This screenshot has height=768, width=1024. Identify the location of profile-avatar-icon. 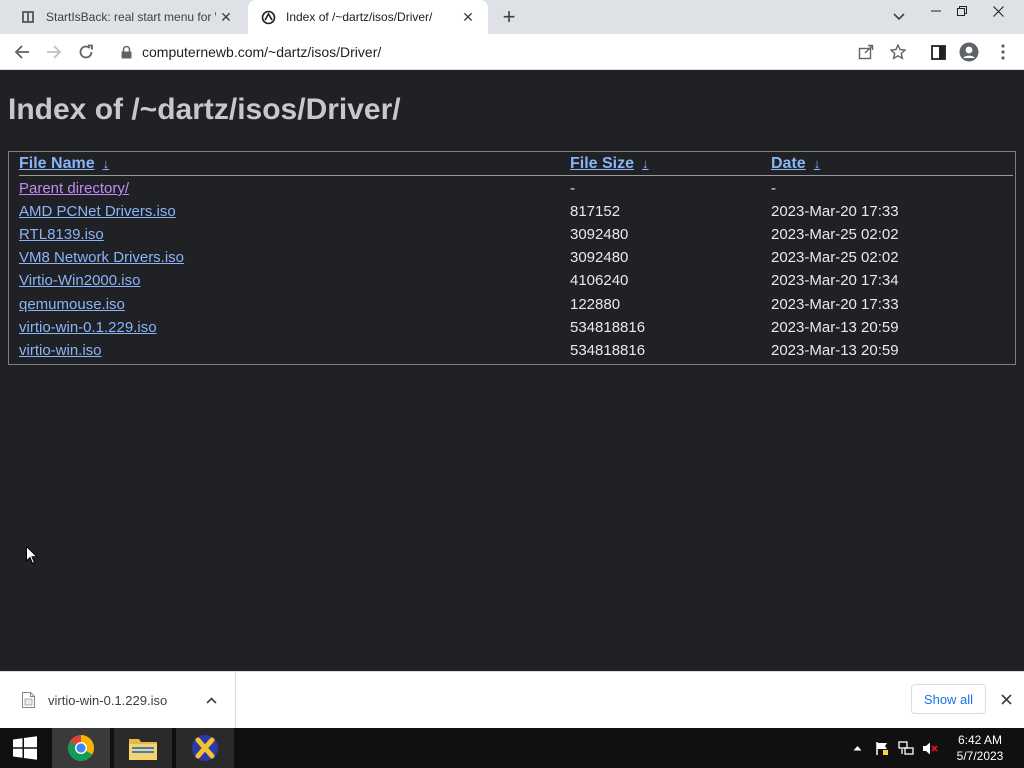
(969, 52).